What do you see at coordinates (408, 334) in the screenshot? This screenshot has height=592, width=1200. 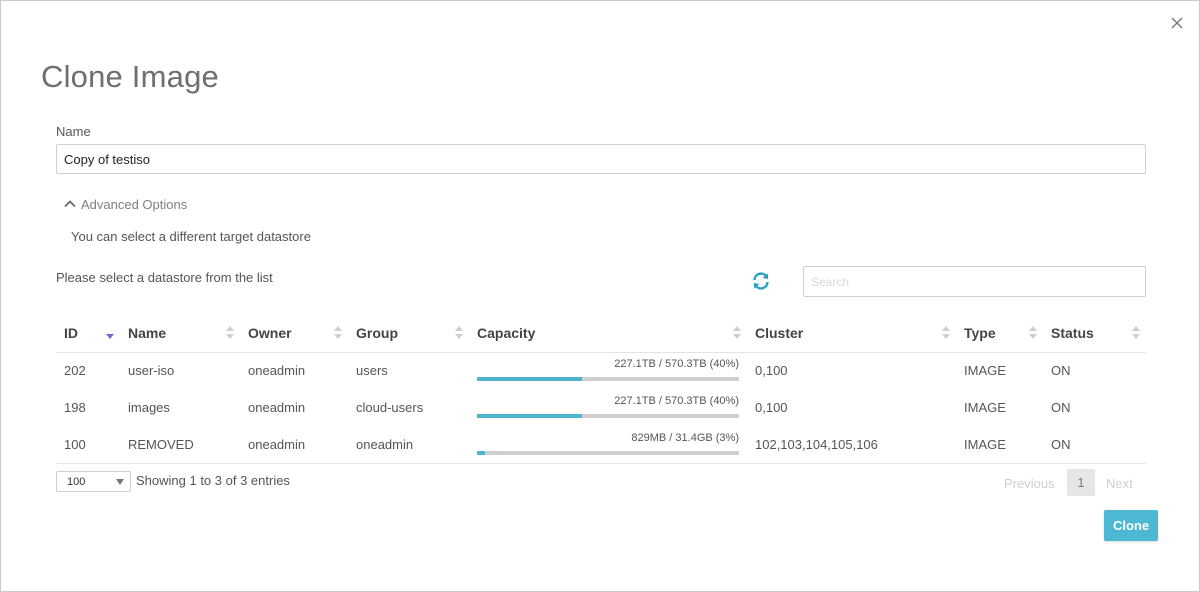 I see `column-header-group: Group` at bounding box center [408, 334].